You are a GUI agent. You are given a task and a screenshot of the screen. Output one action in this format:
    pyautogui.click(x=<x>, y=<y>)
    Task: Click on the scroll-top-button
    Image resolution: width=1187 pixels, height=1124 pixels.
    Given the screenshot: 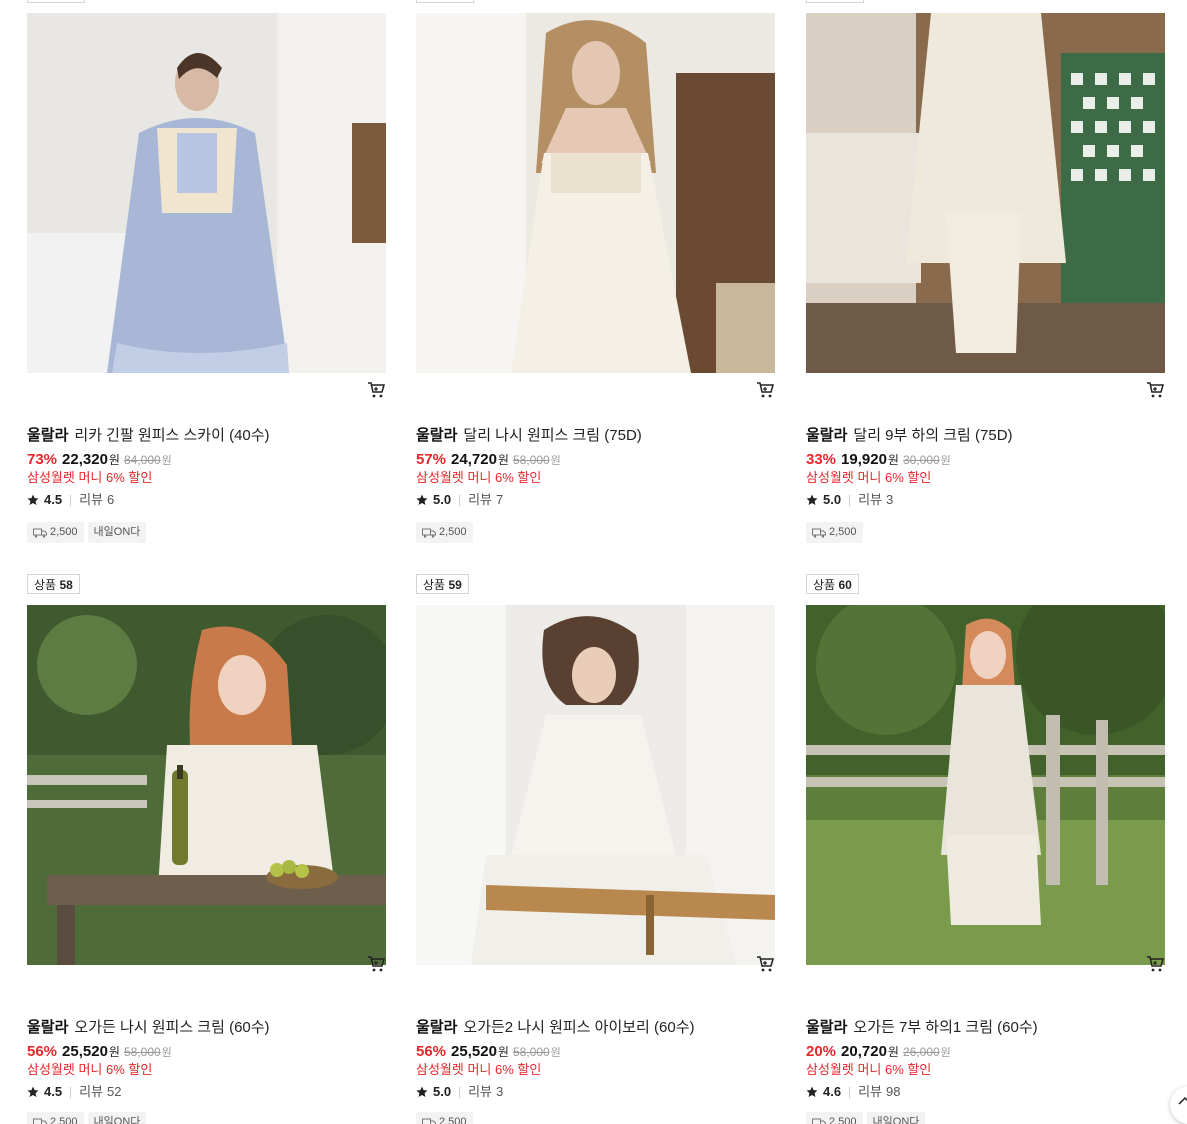 What is the action you would take?
    pyautogui.click(x=1178, y=1105)
    